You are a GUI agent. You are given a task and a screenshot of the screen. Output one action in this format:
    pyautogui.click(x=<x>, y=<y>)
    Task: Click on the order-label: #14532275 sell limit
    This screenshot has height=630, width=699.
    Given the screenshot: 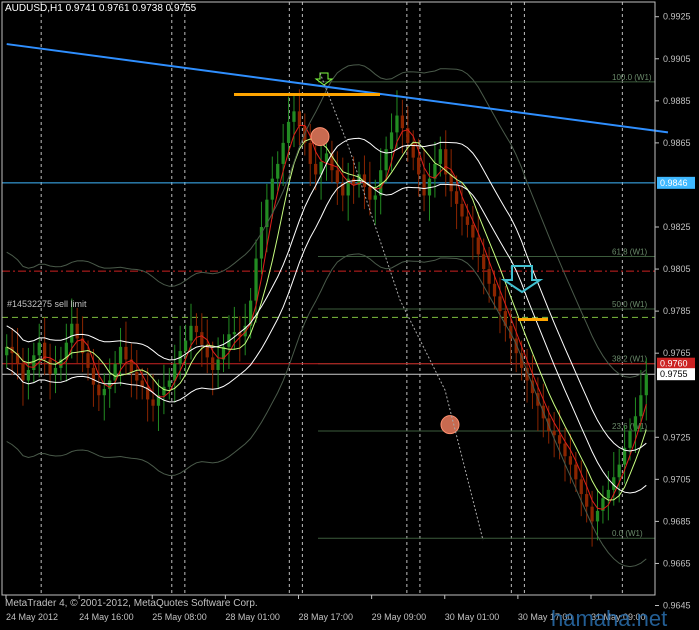 What is the action you would take?
    pyautogui.click(x=47, y=304)
    